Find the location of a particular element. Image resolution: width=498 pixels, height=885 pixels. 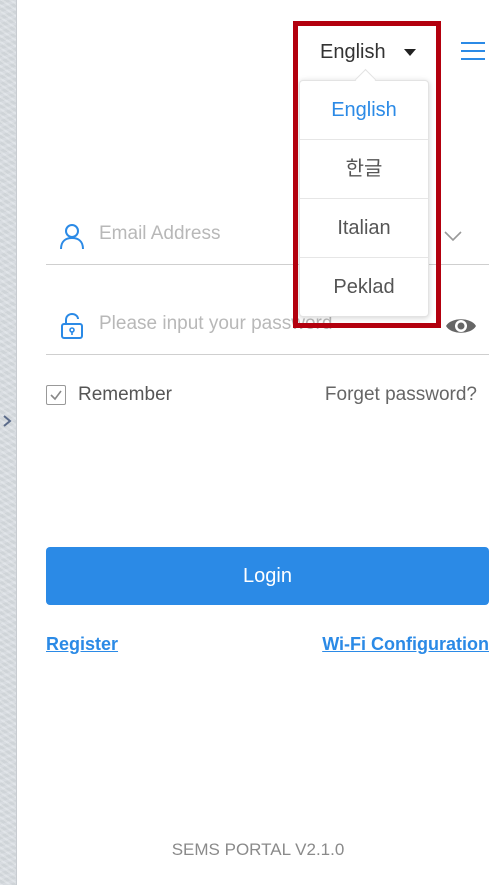

wifi-configuration-link: Wi-Fi Configuration is located at coordinates (405, 644).